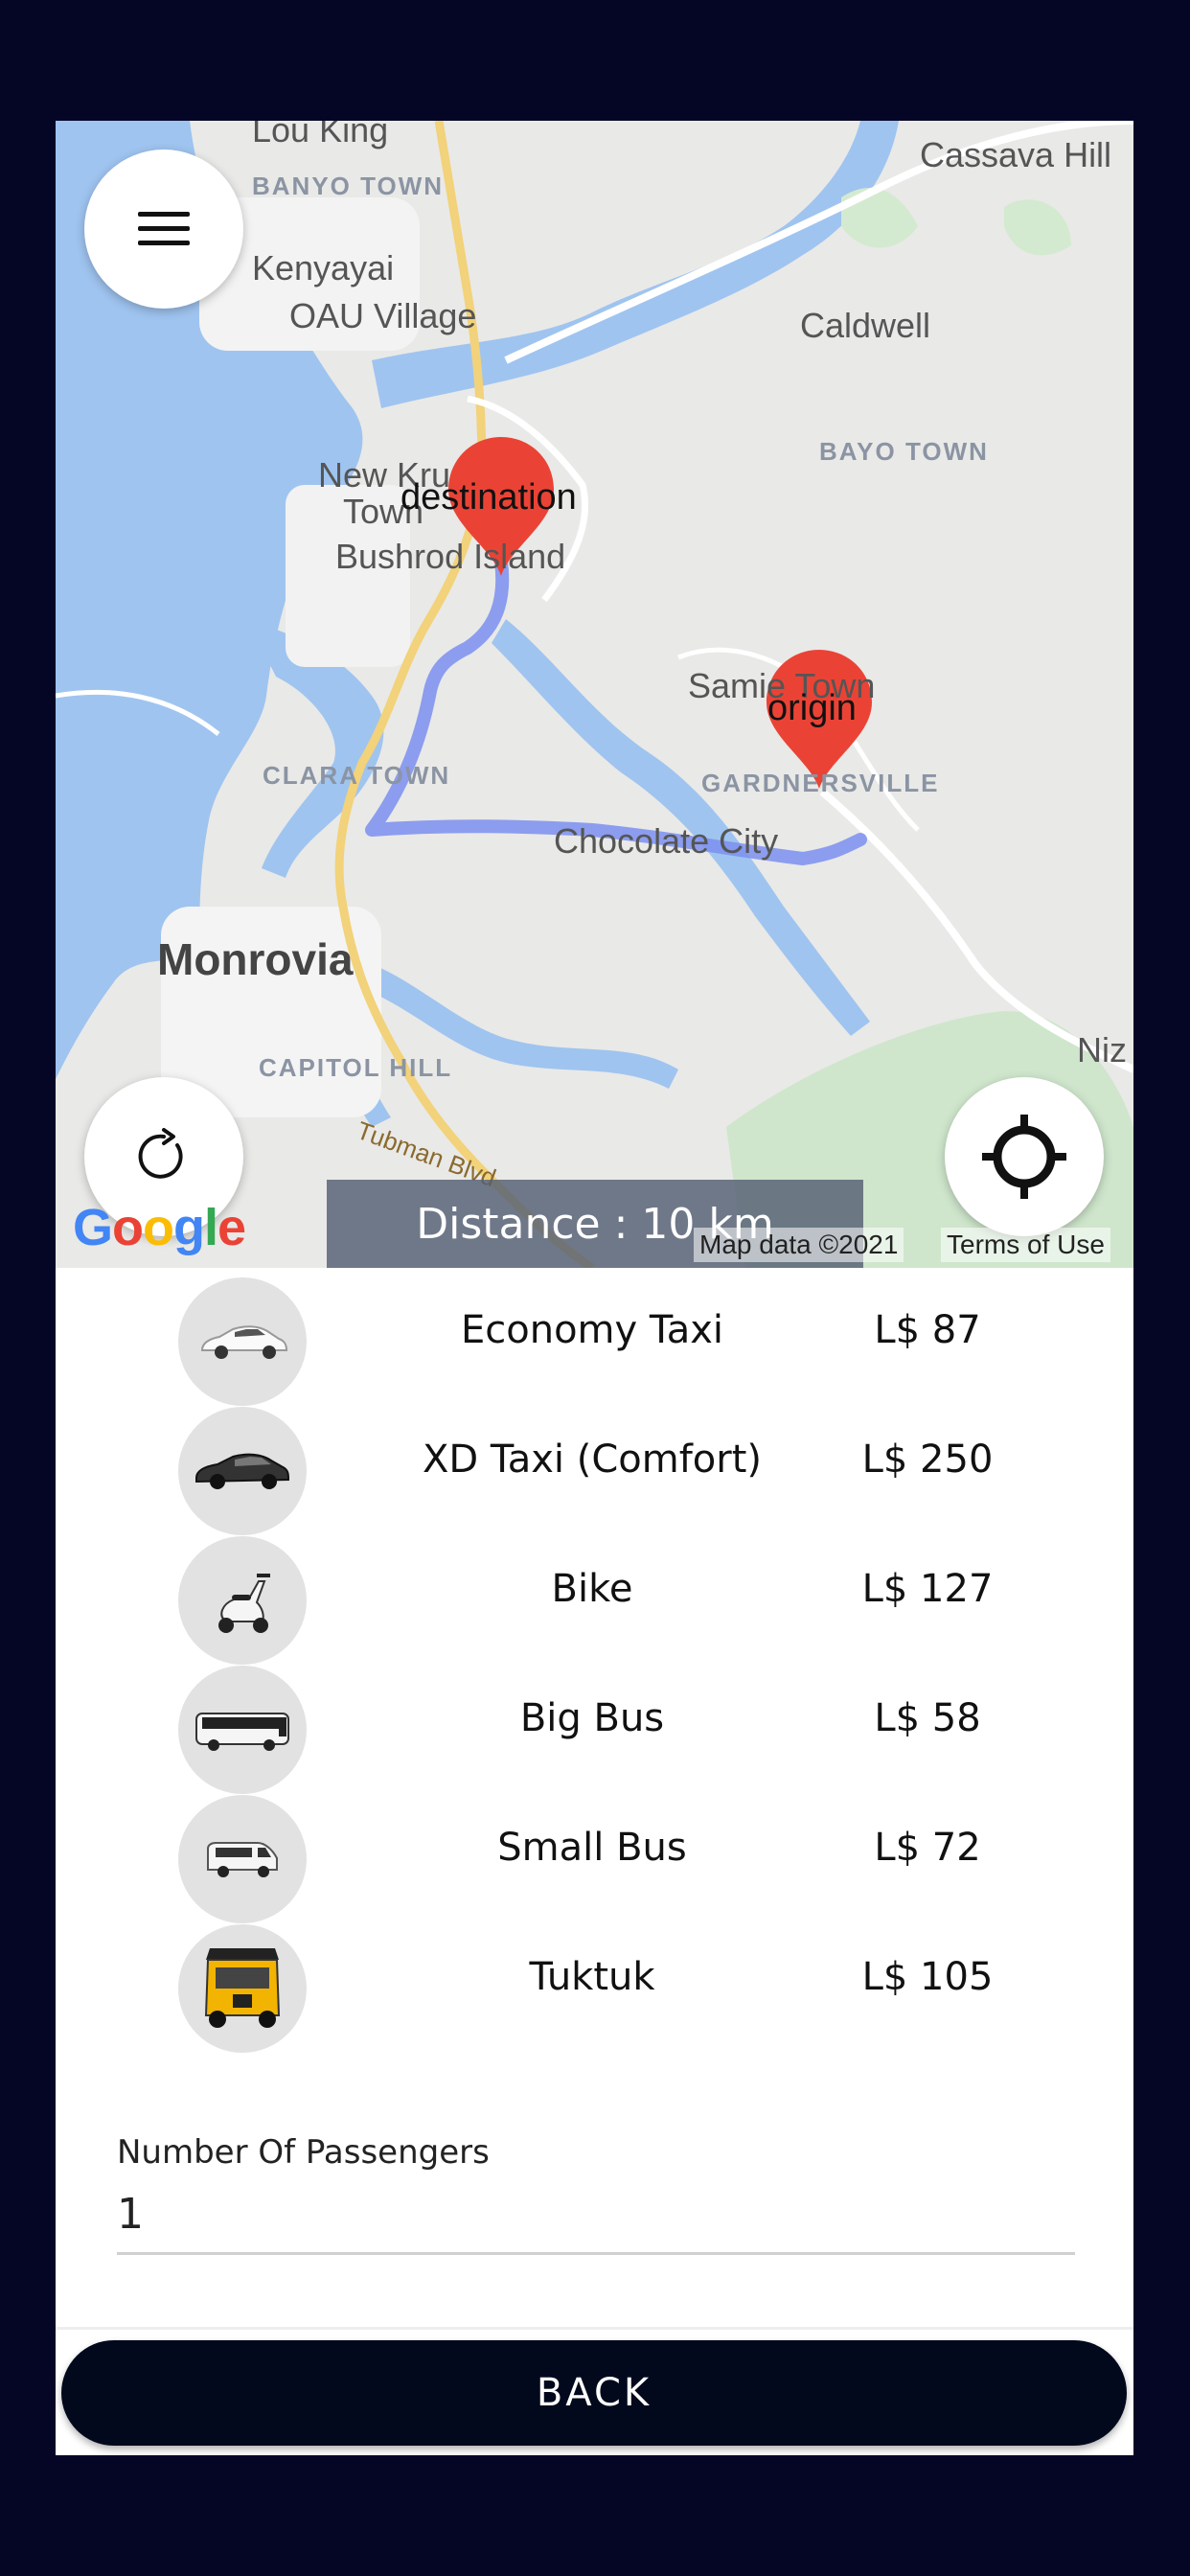 The width and height of the screenshot is (1190, 2576). What do you see at coordinates (160, 1153) in the screenshot?
I see `refresh-icon` at bounding box center [160, 1153].